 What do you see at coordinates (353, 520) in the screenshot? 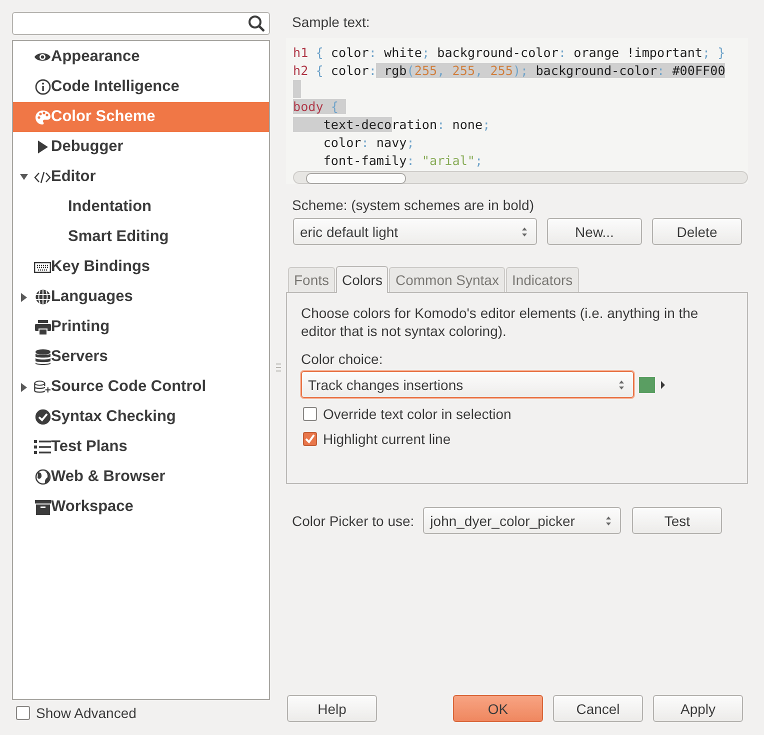
I see `field-label: Color Picker to use:` at bounding box center [353, 520].